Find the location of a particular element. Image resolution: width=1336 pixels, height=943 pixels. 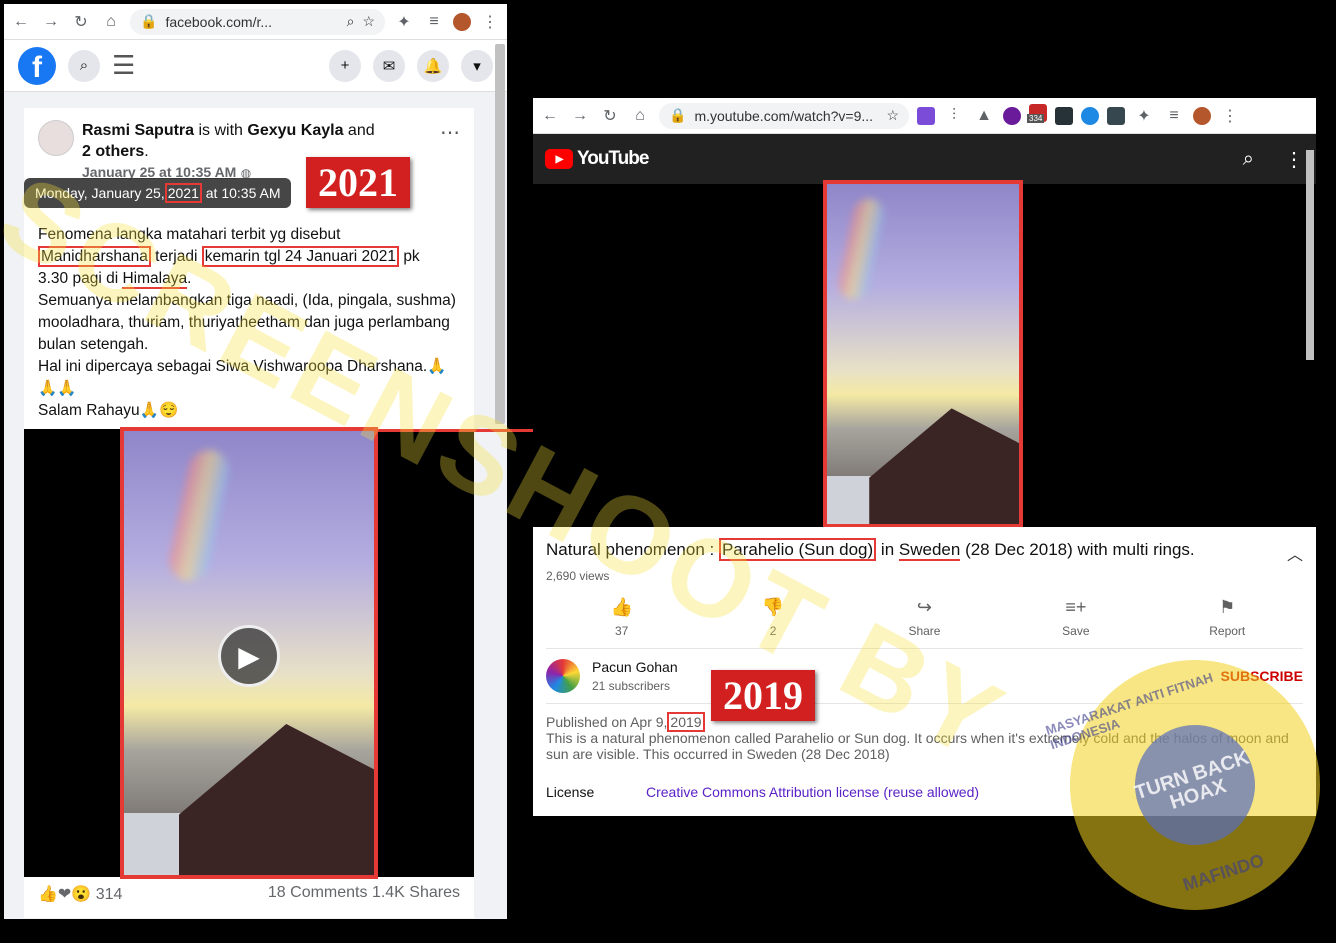

hamburger-menu-icon: ☰ is located at coordinates (123, 65).